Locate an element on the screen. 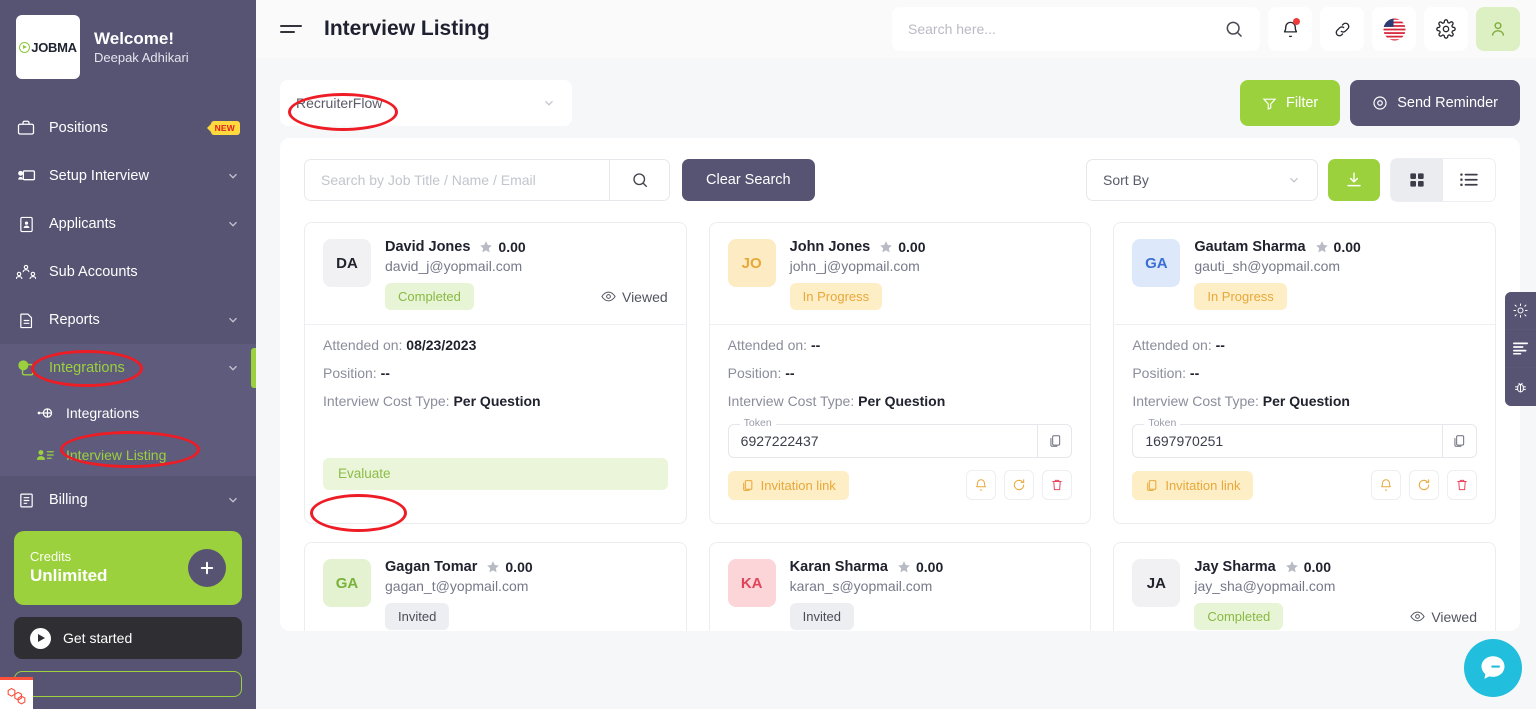  token-value: 6927222437 is located at coordinates (779, 441).